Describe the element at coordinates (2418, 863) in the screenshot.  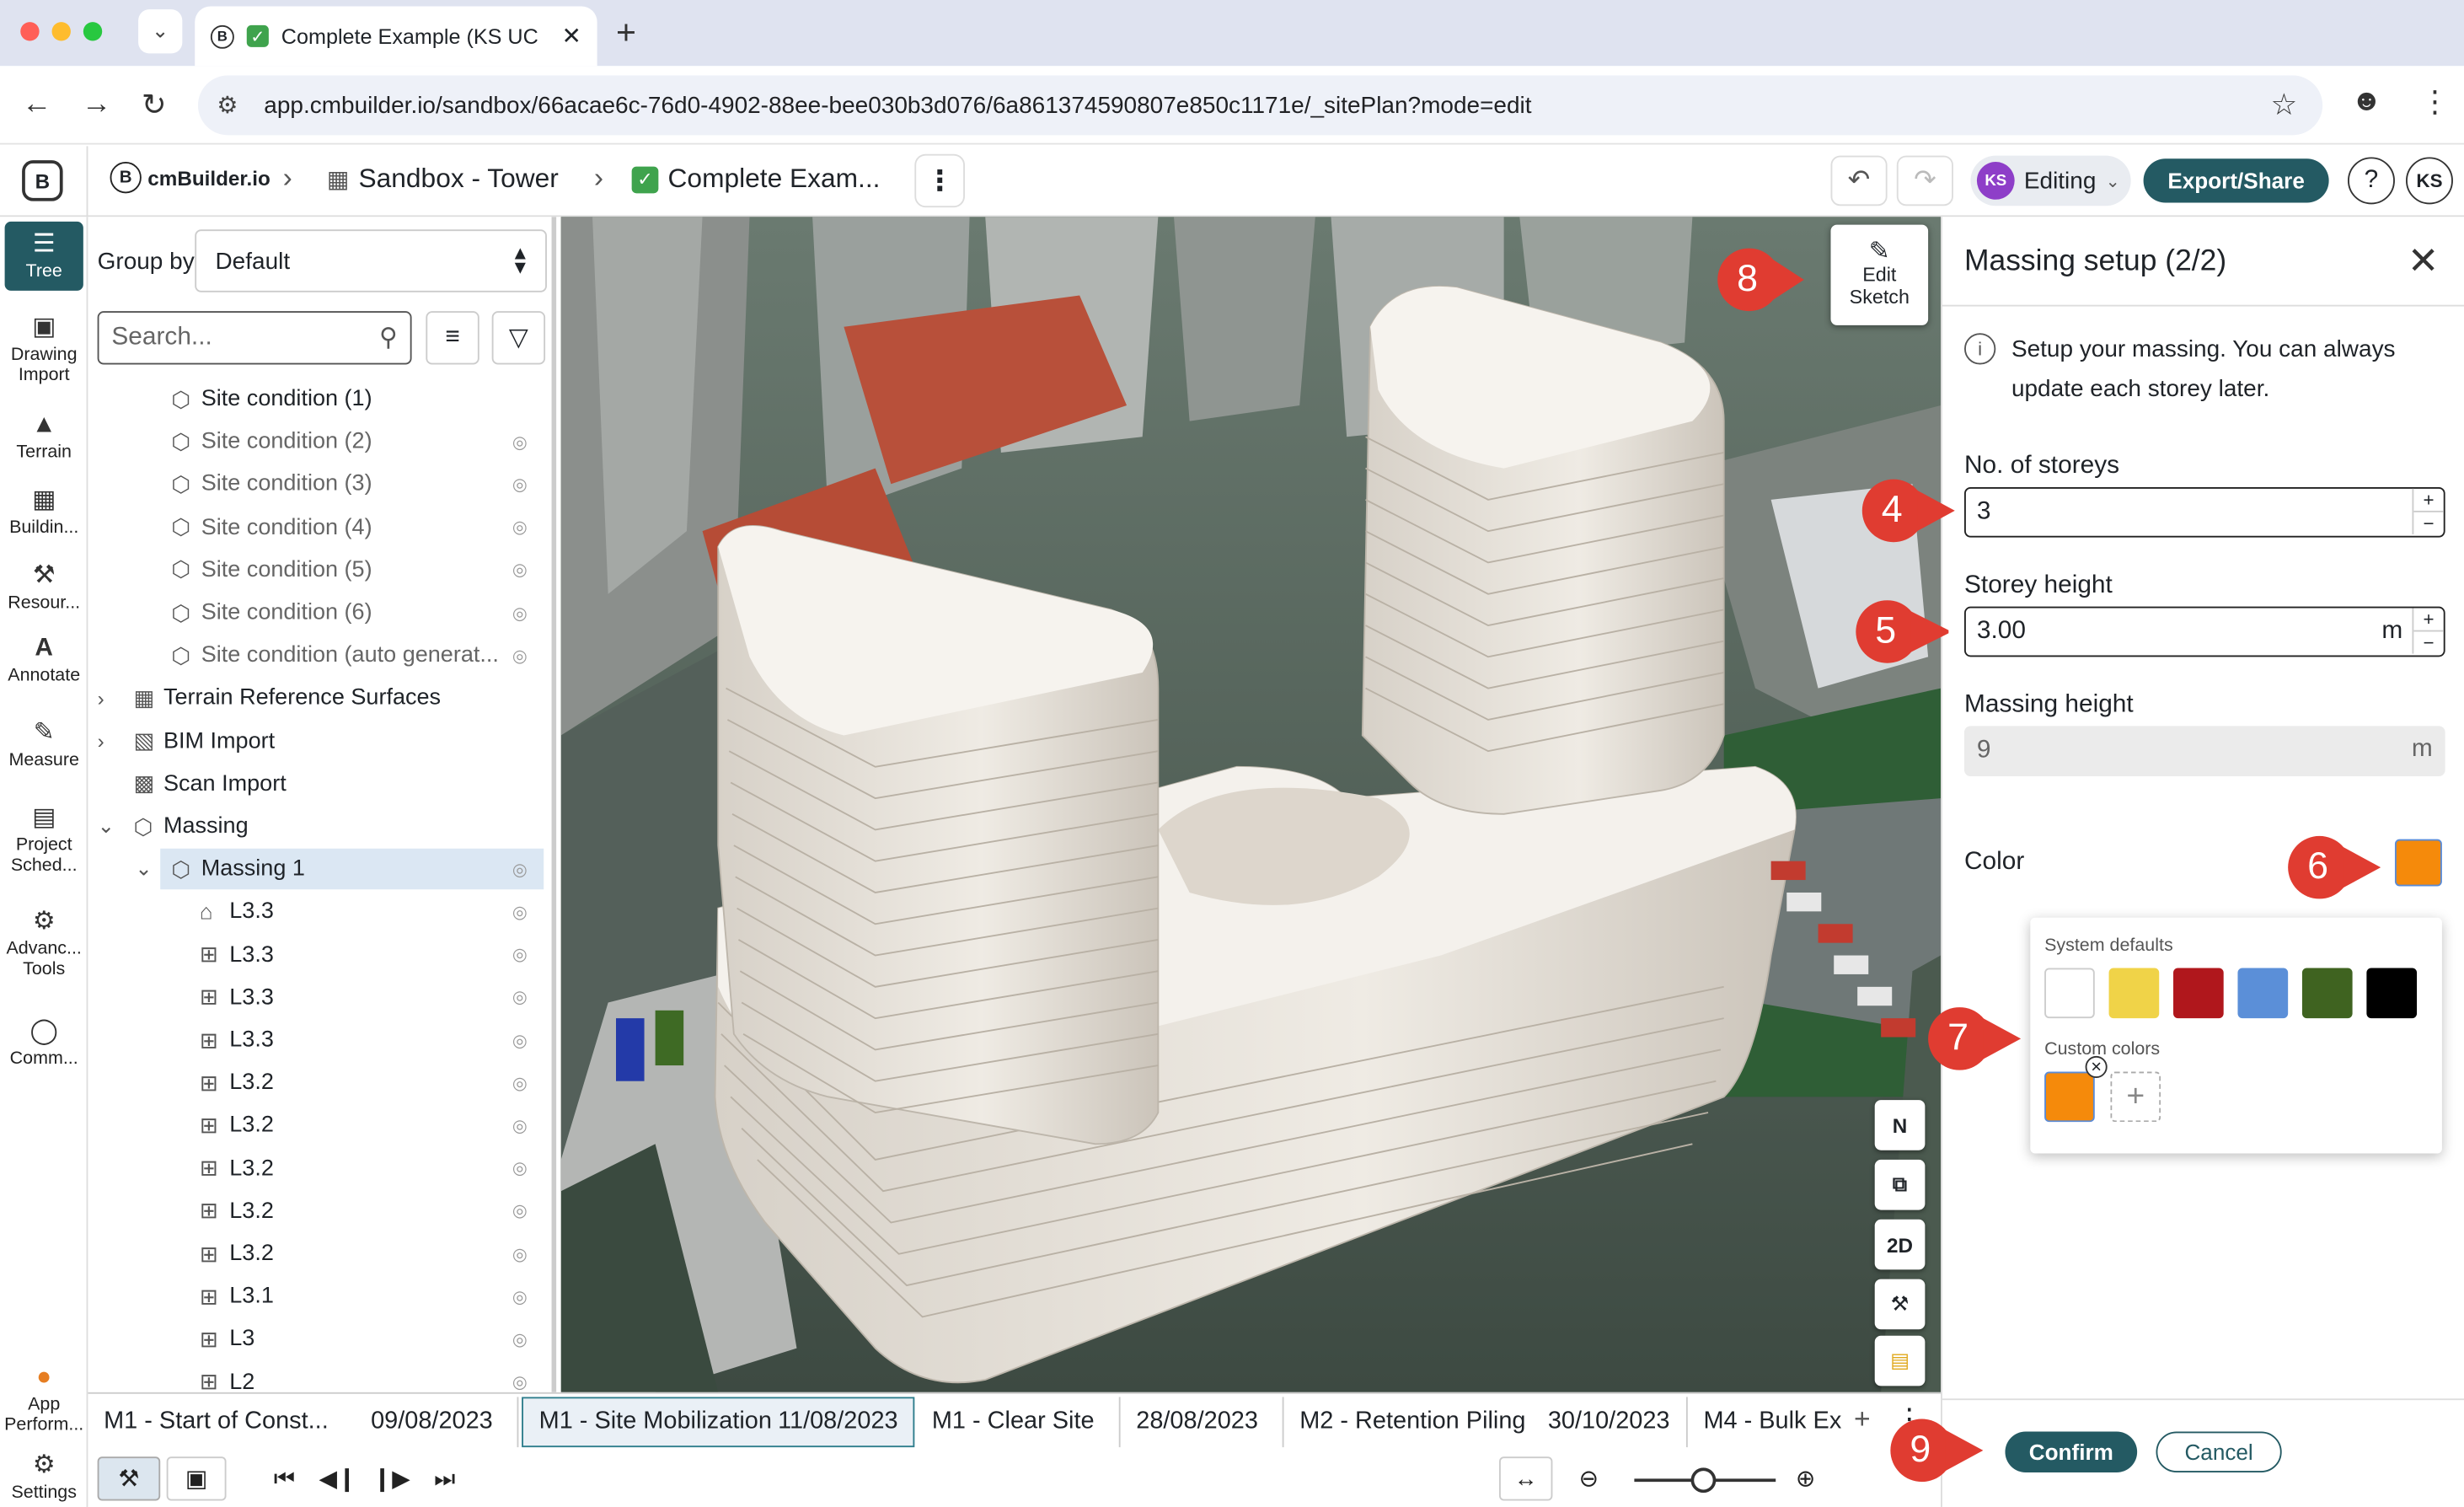
I see `color-picker-swatch` at that location.